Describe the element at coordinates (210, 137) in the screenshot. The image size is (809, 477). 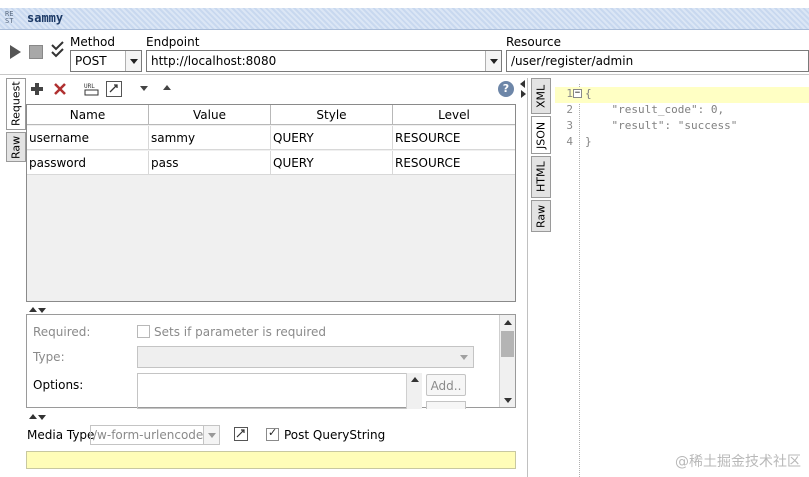
I see `param-value-cell: sammy` at that location.